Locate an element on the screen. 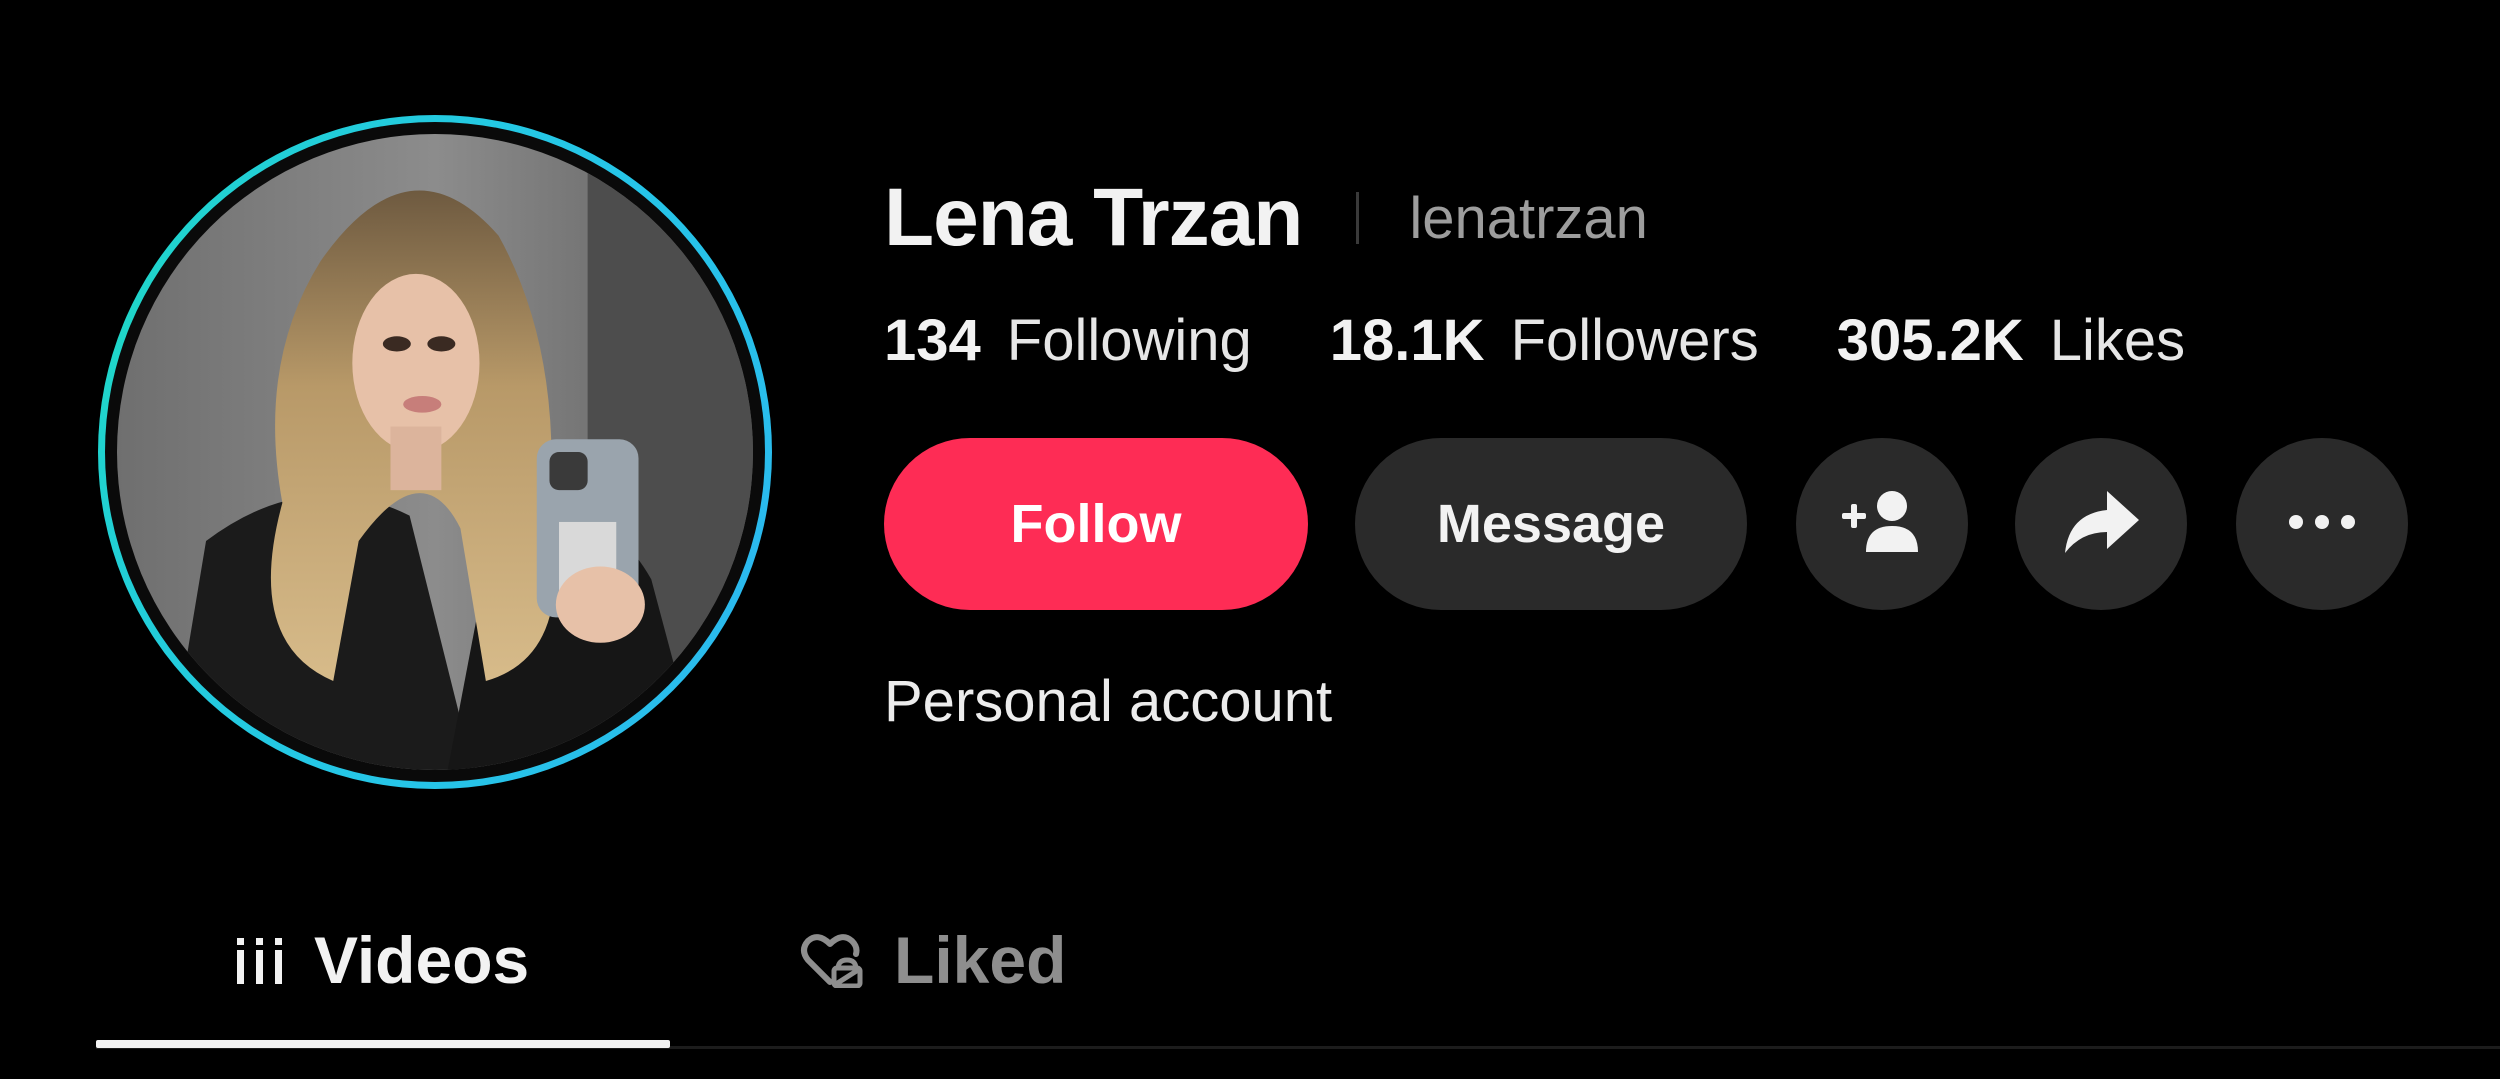 This screenshot has height=1079, width=2500. add-user-icon is located at coordinates (1882, 524).